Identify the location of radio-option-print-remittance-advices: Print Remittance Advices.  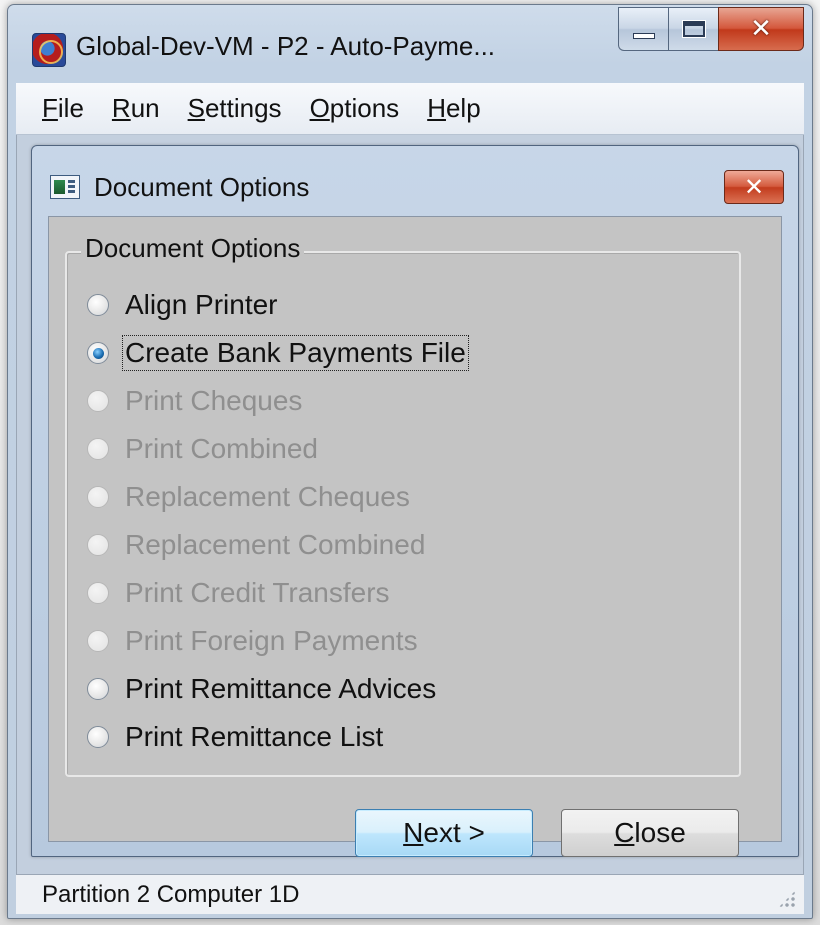
(277, 689).